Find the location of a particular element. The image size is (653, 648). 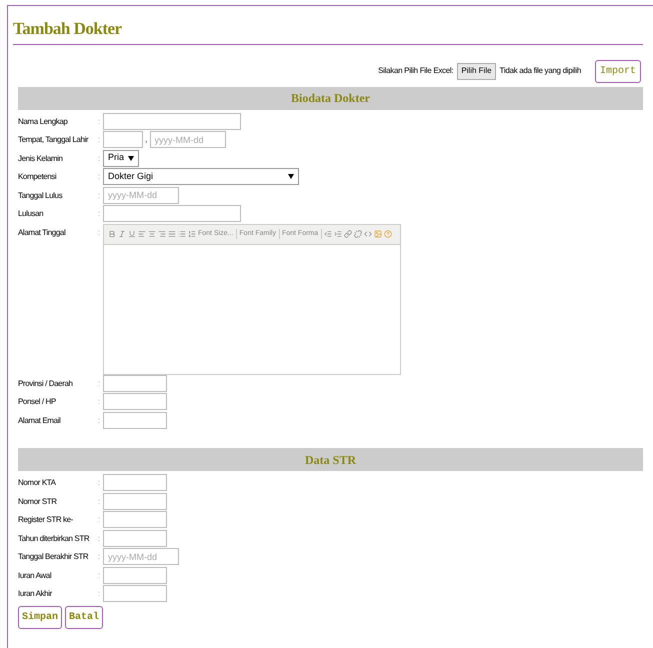

field-label: Nama Lengkap is located at coordinates (43, 122).